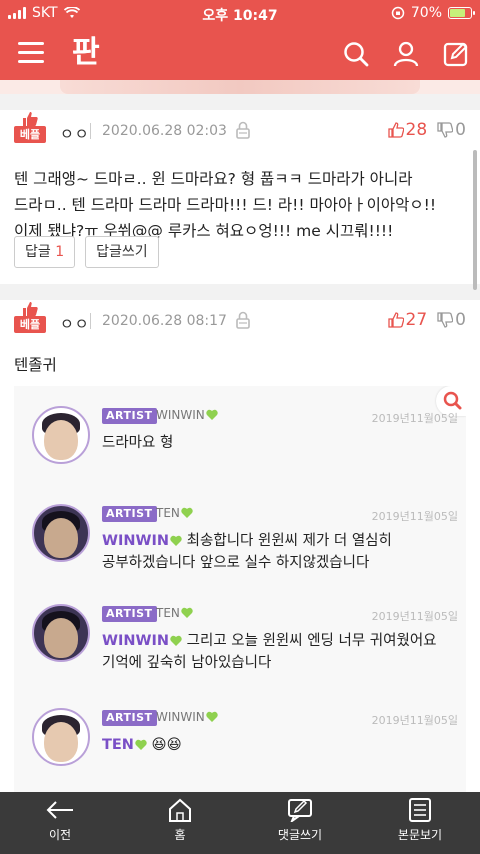 The image size is (480, 854). I want to click on comment-date: 2020.06.28 08:17, so click(164, 321).